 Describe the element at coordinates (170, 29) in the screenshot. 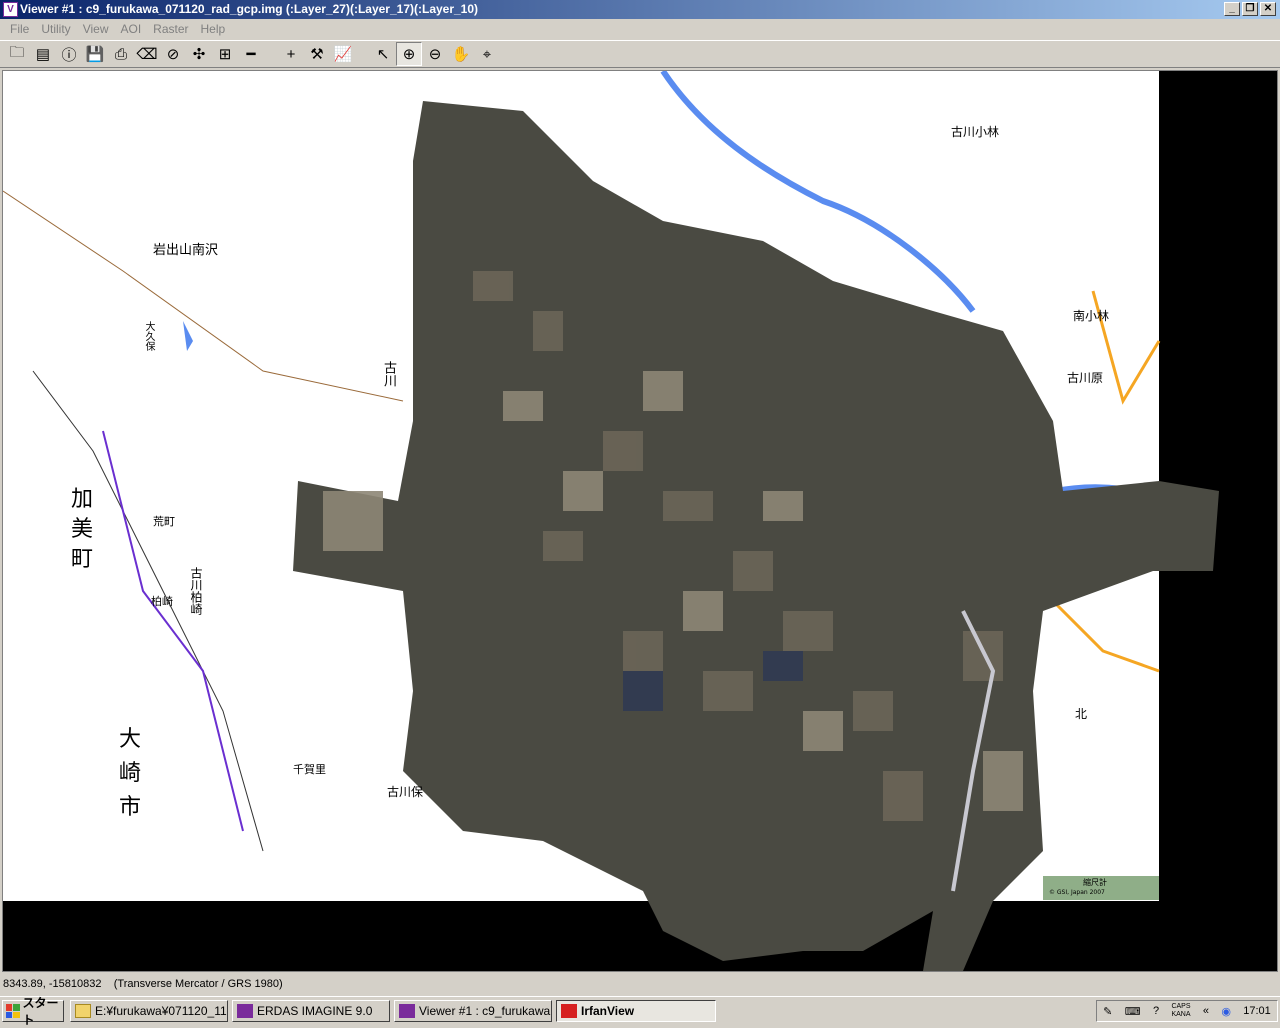

I see `menu-raster: Raster` at that location.